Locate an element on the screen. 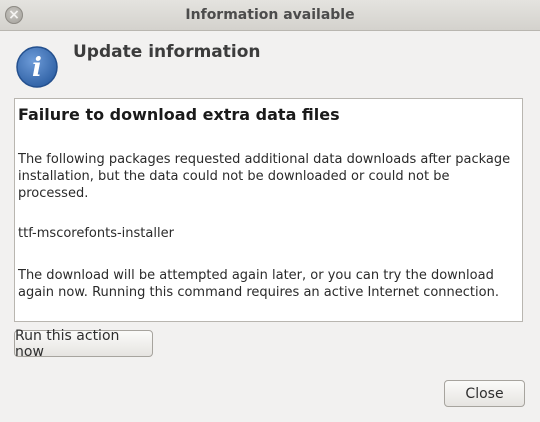 This screenshot has height=422, width=540. close-button: Close is located at coordinates (484, 393).